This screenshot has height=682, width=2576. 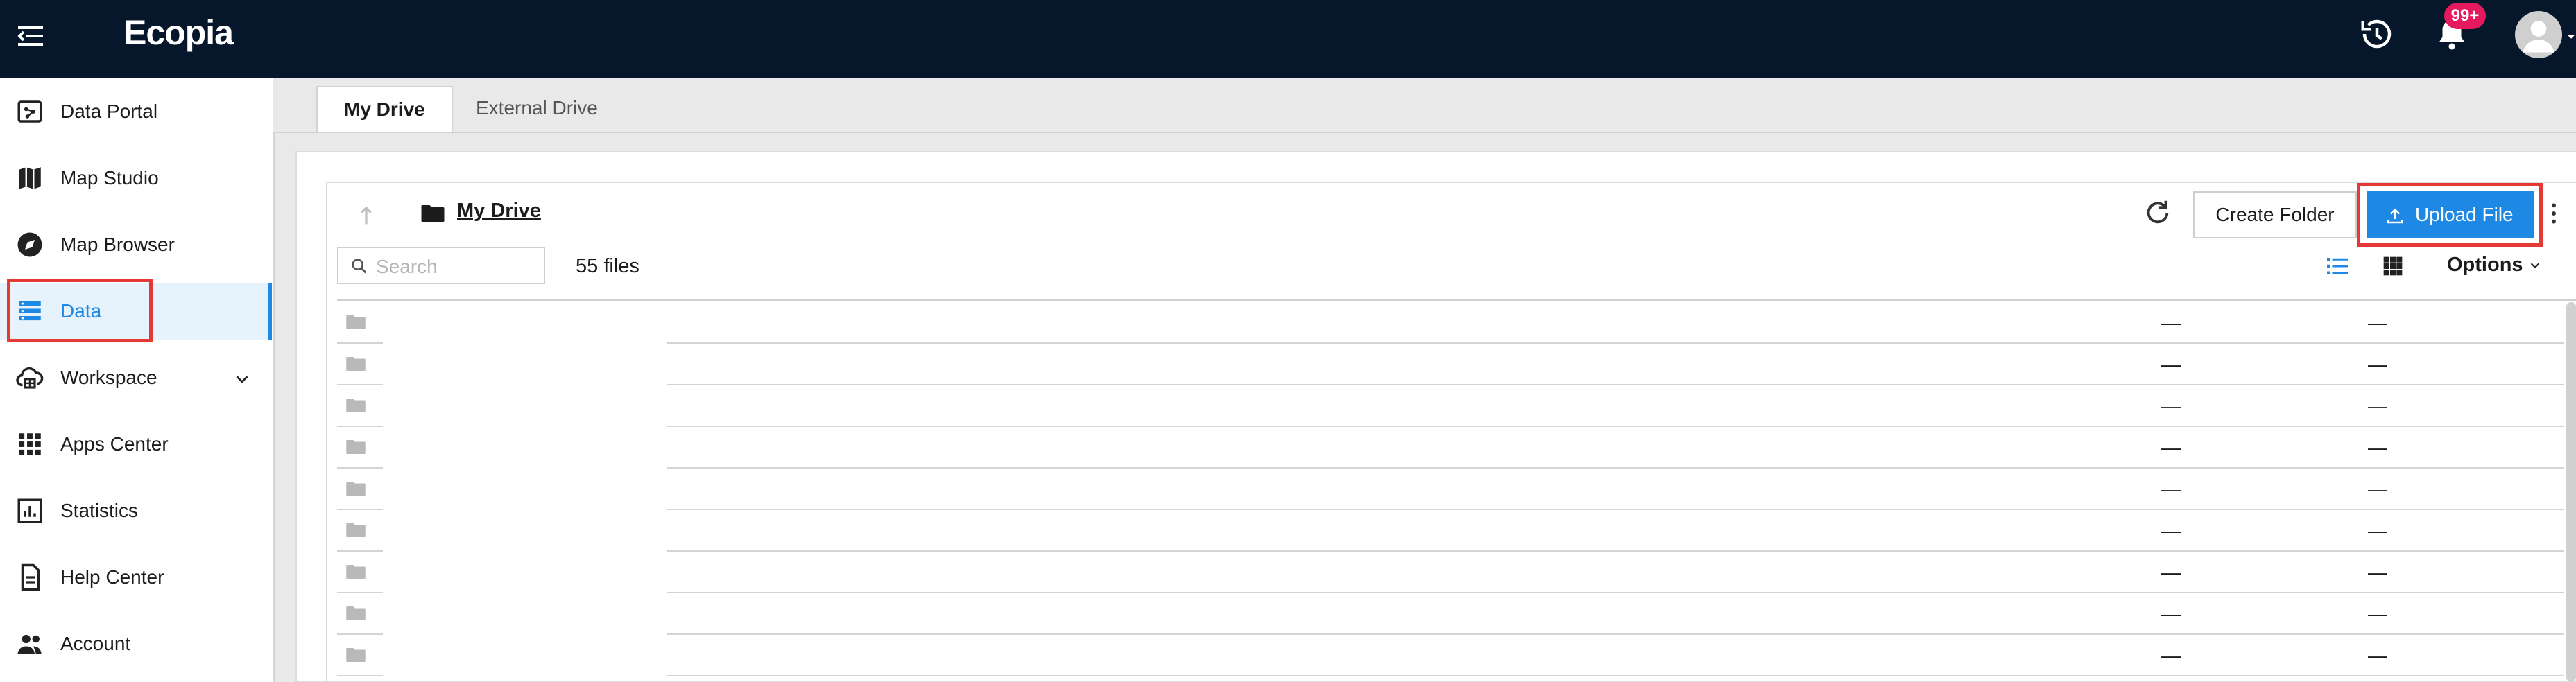 I want to click on caret-down-icon, so click(x=2571, y=37).